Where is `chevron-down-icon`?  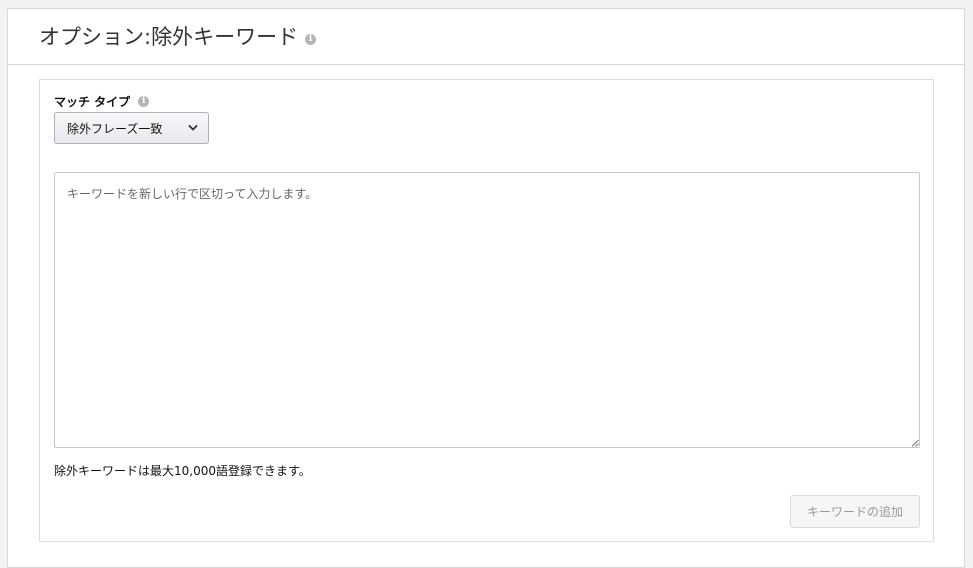 chevron-down-icon is located at coordinates (193, 128).